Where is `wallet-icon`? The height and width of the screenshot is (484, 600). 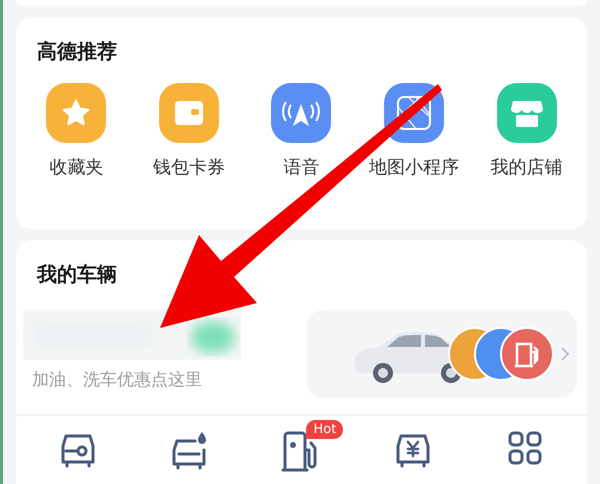 wallet-icon is located at coordinates (189, 113).